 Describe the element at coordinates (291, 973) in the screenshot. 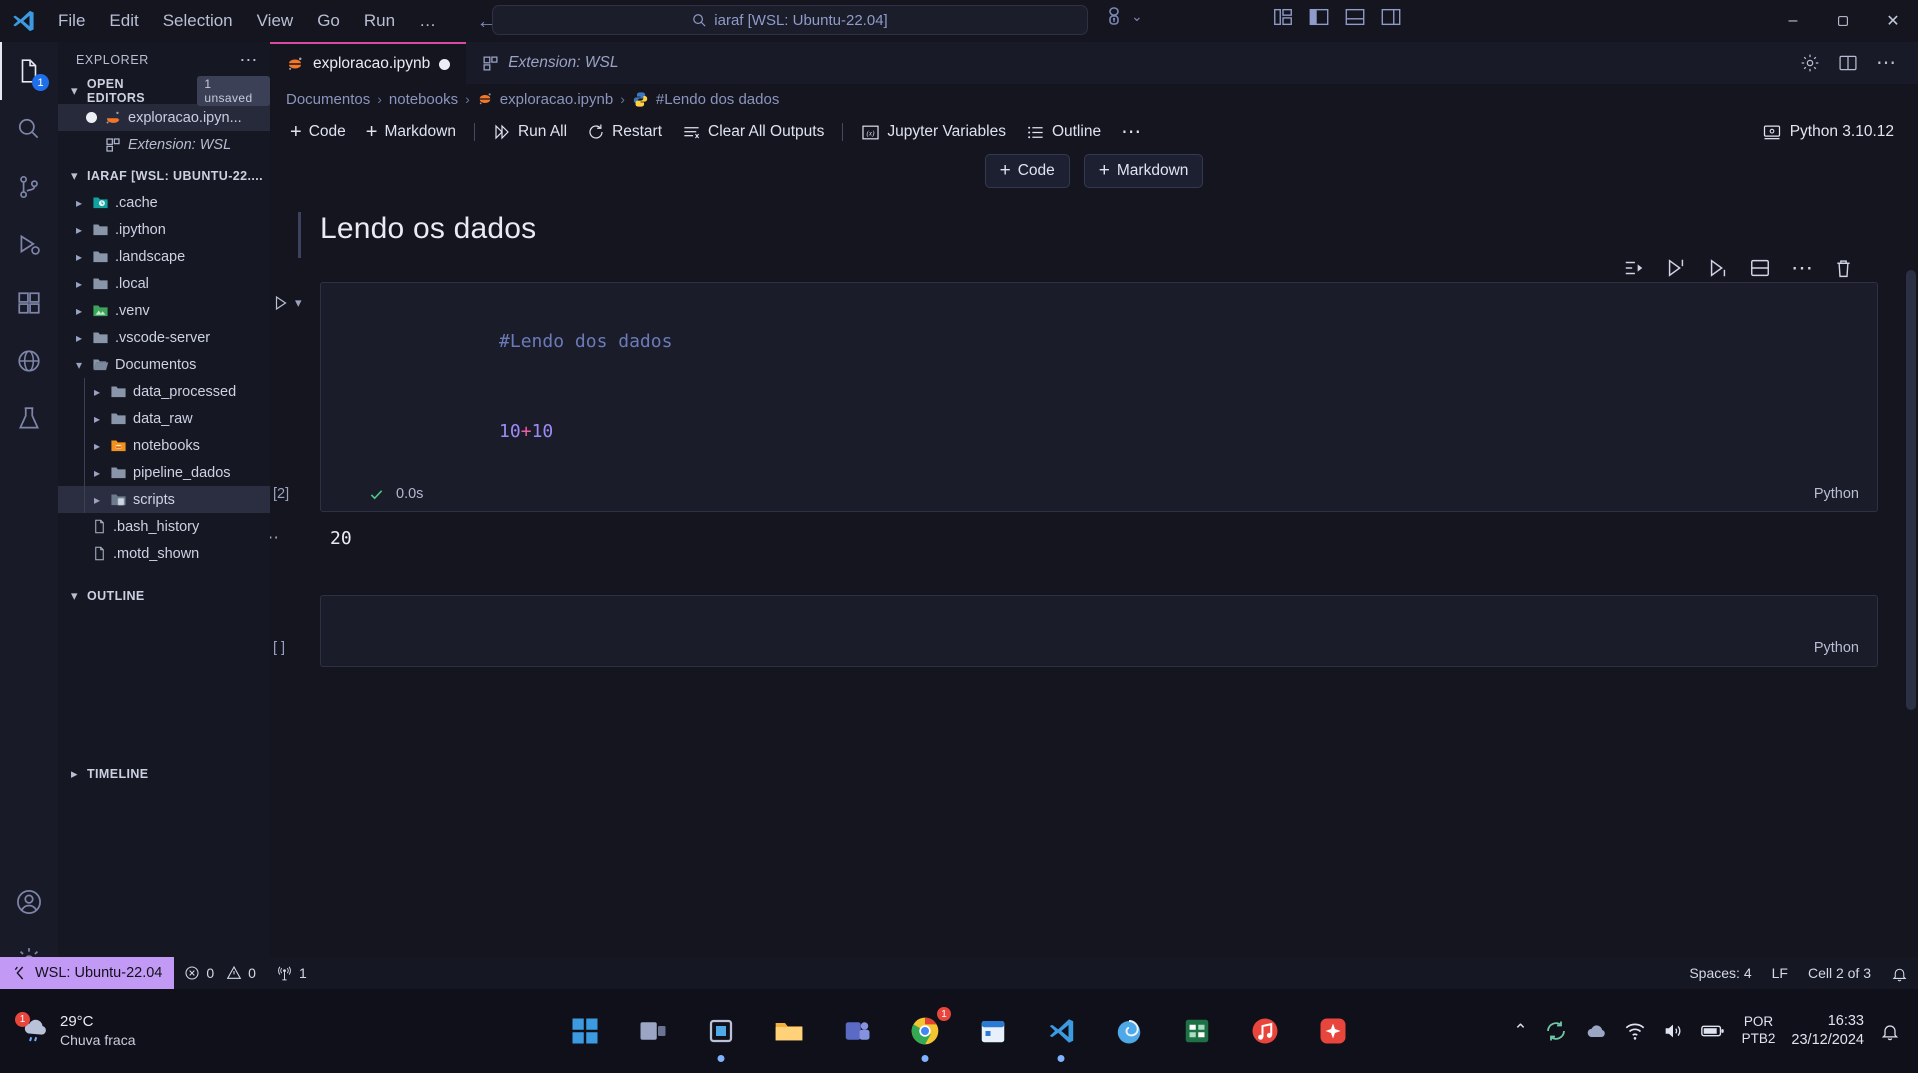

I see `status-ports: 1` at that location.